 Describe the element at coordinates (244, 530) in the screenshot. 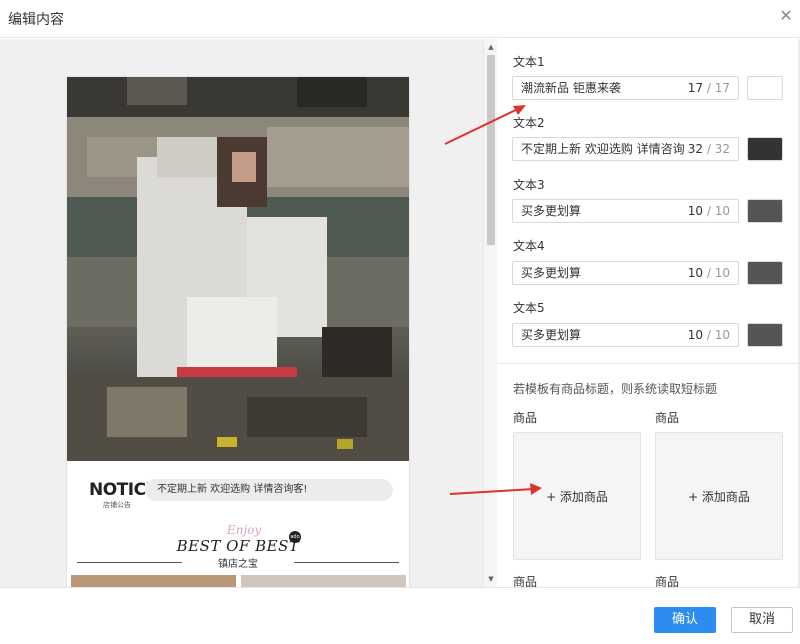

I see `best-script-text: Enjoy` at that location.